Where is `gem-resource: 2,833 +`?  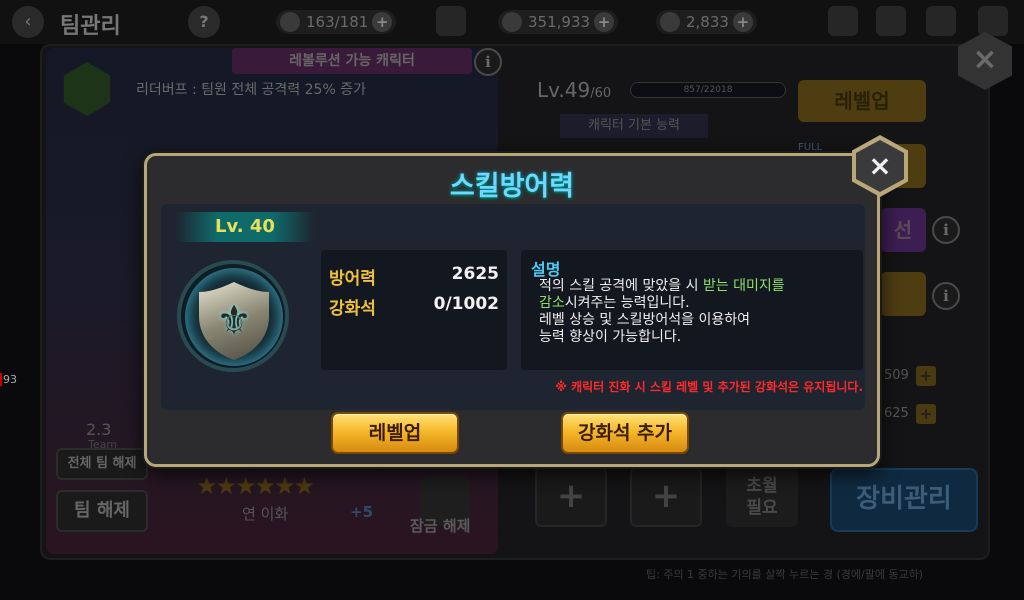
gem-resource: 2,833 + is located at coordinates (706, 22).